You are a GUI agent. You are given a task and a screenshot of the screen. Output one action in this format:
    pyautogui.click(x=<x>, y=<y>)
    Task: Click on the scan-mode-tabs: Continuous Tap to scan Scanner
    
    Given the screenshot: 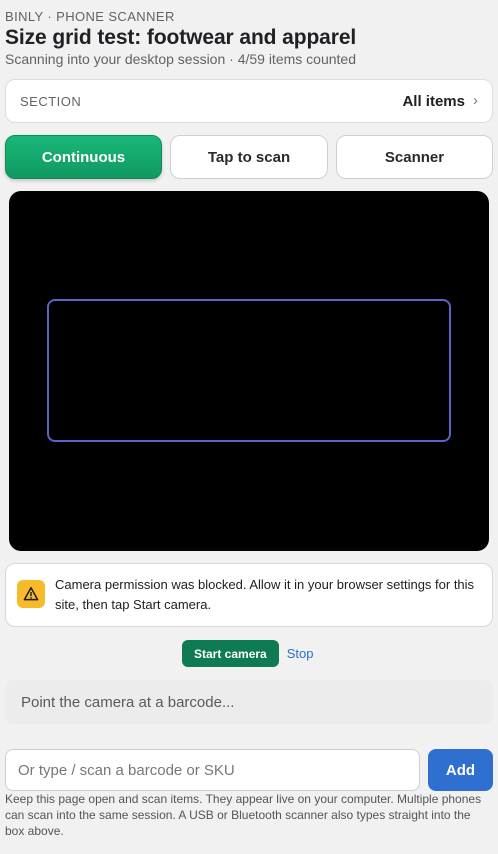 What is the action you would take?
    pyautogui.click(x=249, y=157)
    